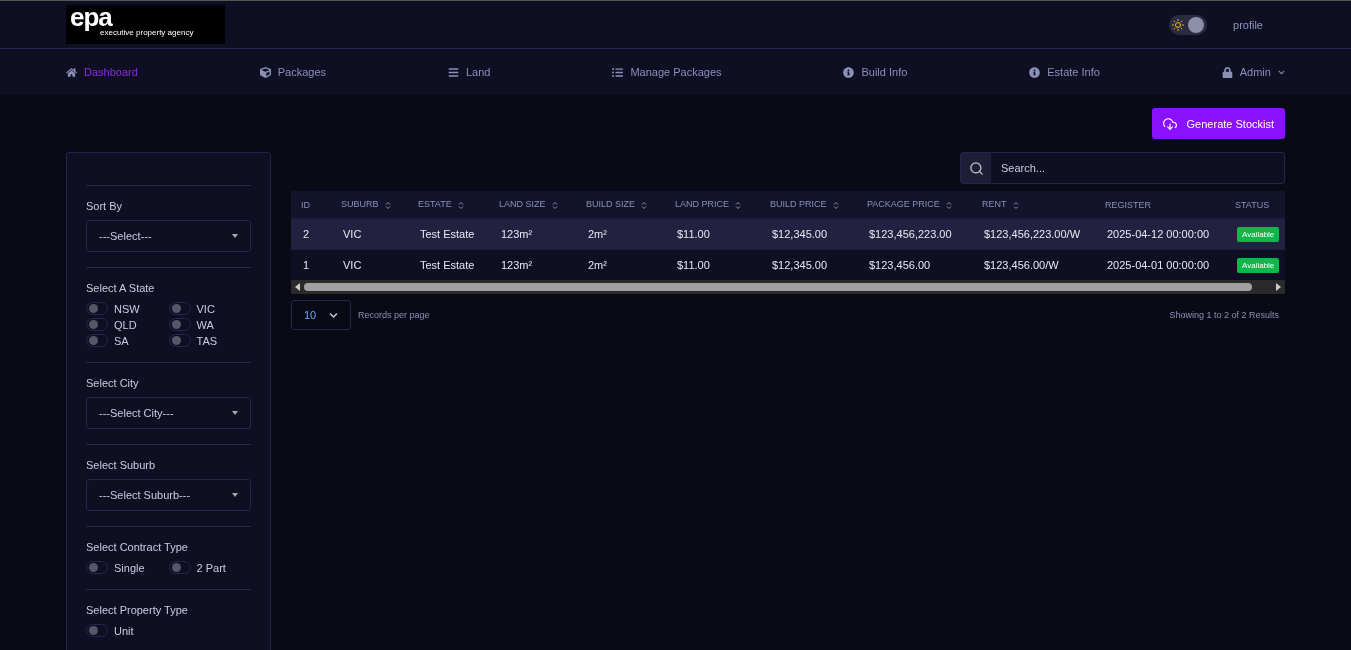 Image resolution: width=1351 pixels, height=650 pixels. Describe the element at coordinates (121, 465) in the screenshot. I see `filter-label: Select Suburb` at that location.